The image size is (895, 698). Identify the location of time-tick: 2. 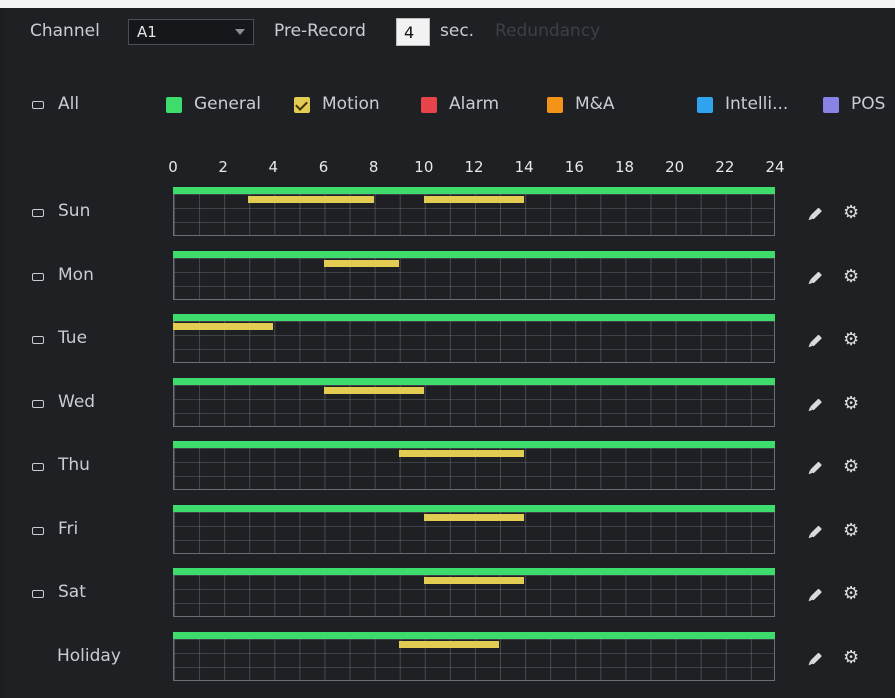
(223, 167).